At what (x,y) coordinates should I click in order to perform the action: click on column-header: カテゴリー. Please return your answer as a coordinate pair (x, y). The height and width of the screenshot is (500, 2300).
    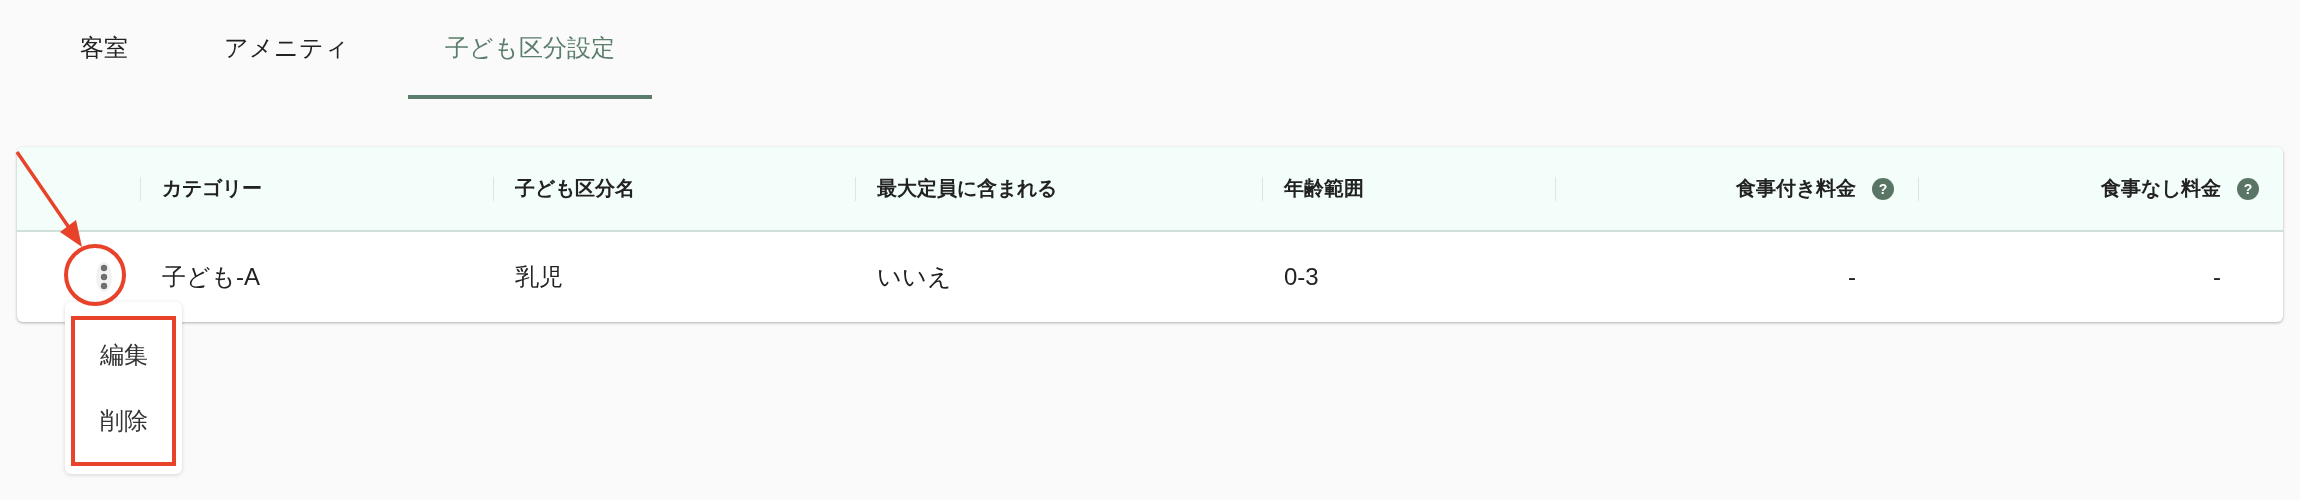
    Looking at the image, I should click on (212, 188).